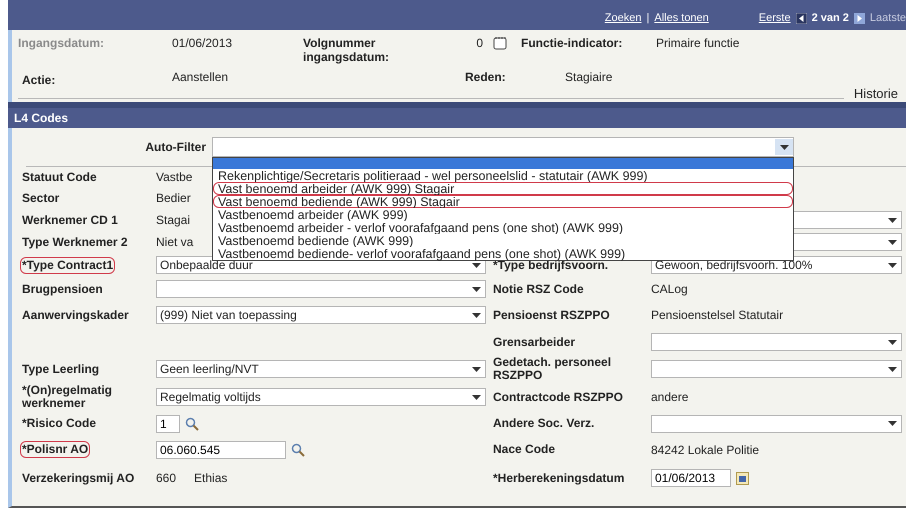 The image size is (906, 508). I want to click on field-label: Nace Code, so click(524, 449).